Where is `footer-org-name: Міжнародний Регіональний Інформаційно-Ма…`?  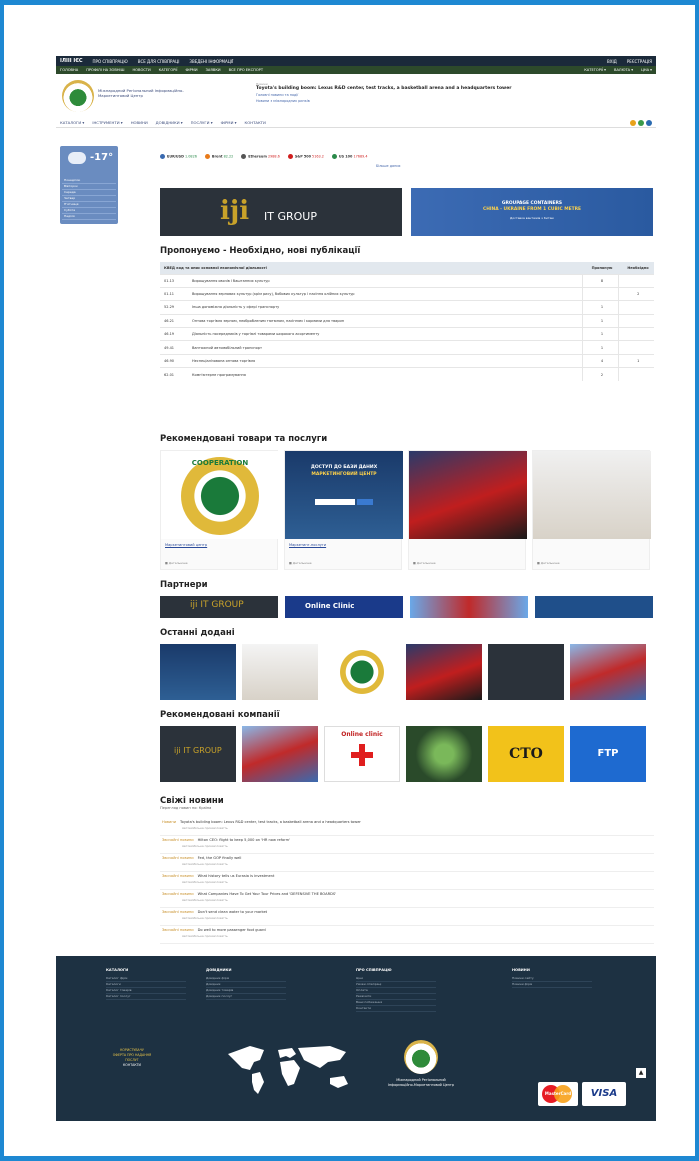
footer-org-name: Міжнародний Регіональний Інформаційно-Ма… is located at coordinates (421, 1082).